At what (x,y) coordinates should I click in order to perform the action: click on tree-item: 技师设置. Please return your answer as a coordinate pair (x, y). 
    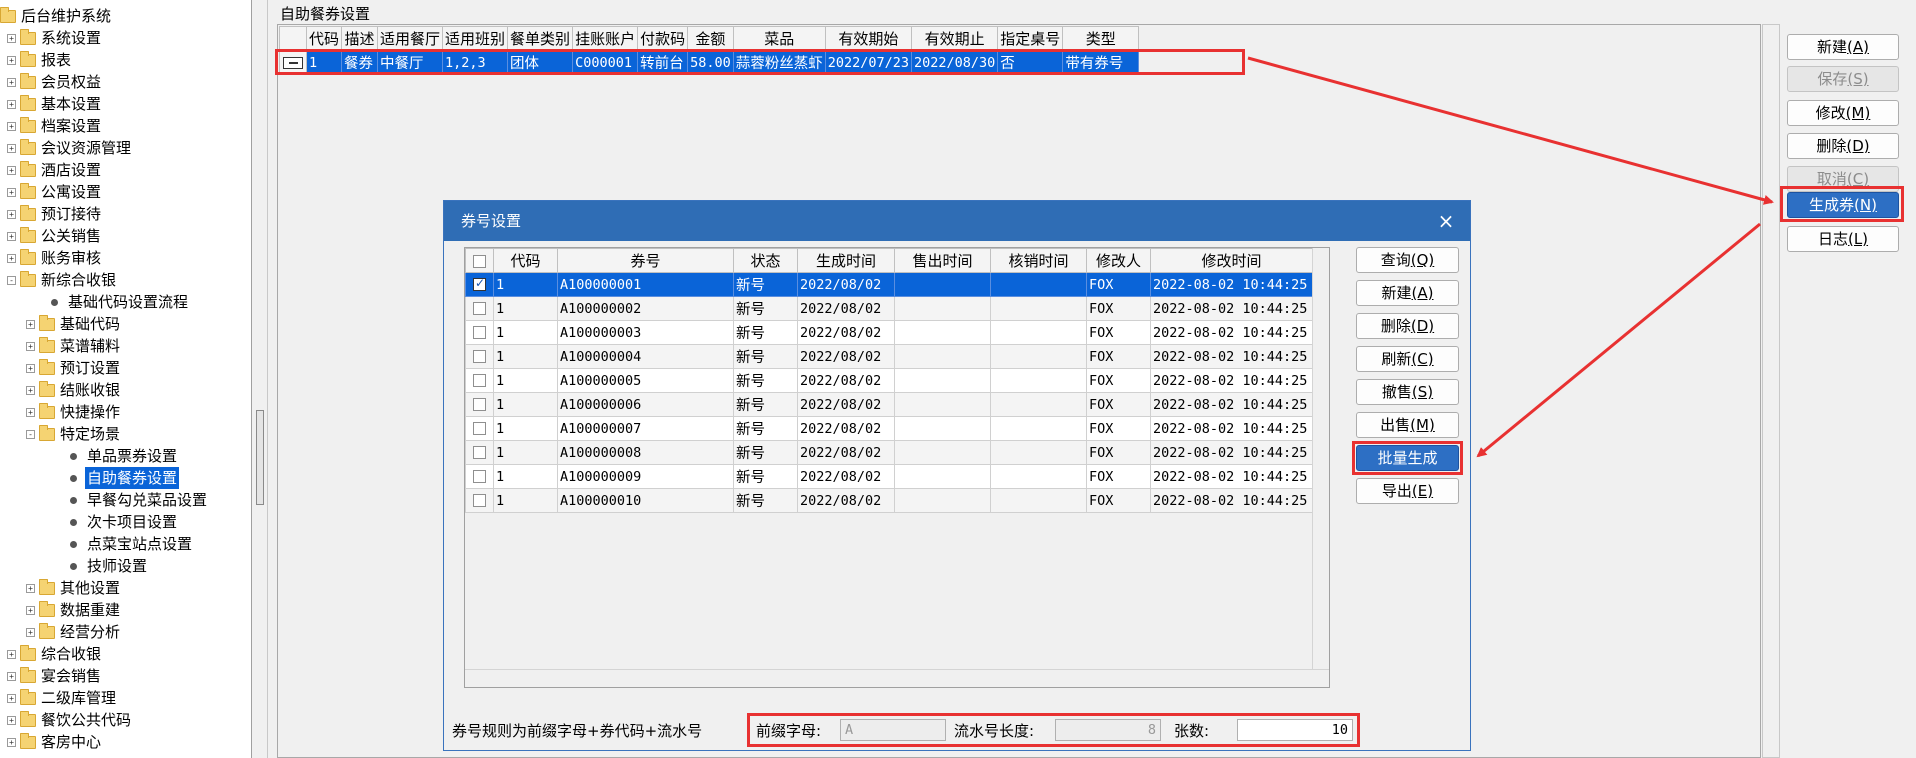
    Looking at the image, I should click on (107, 566).